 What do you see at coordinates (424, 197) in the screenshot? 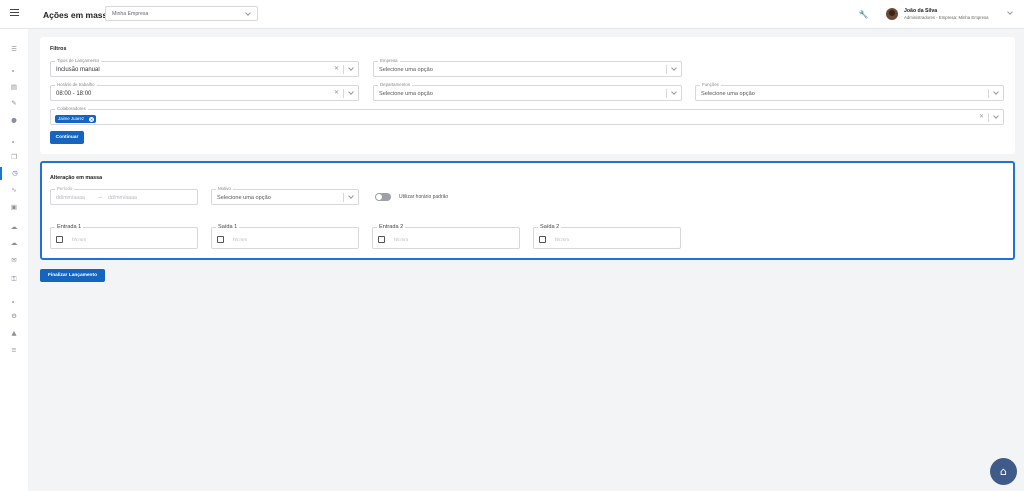
I see `toggle-label: Utilizar horário padrão` at bounding box center [424, 197].